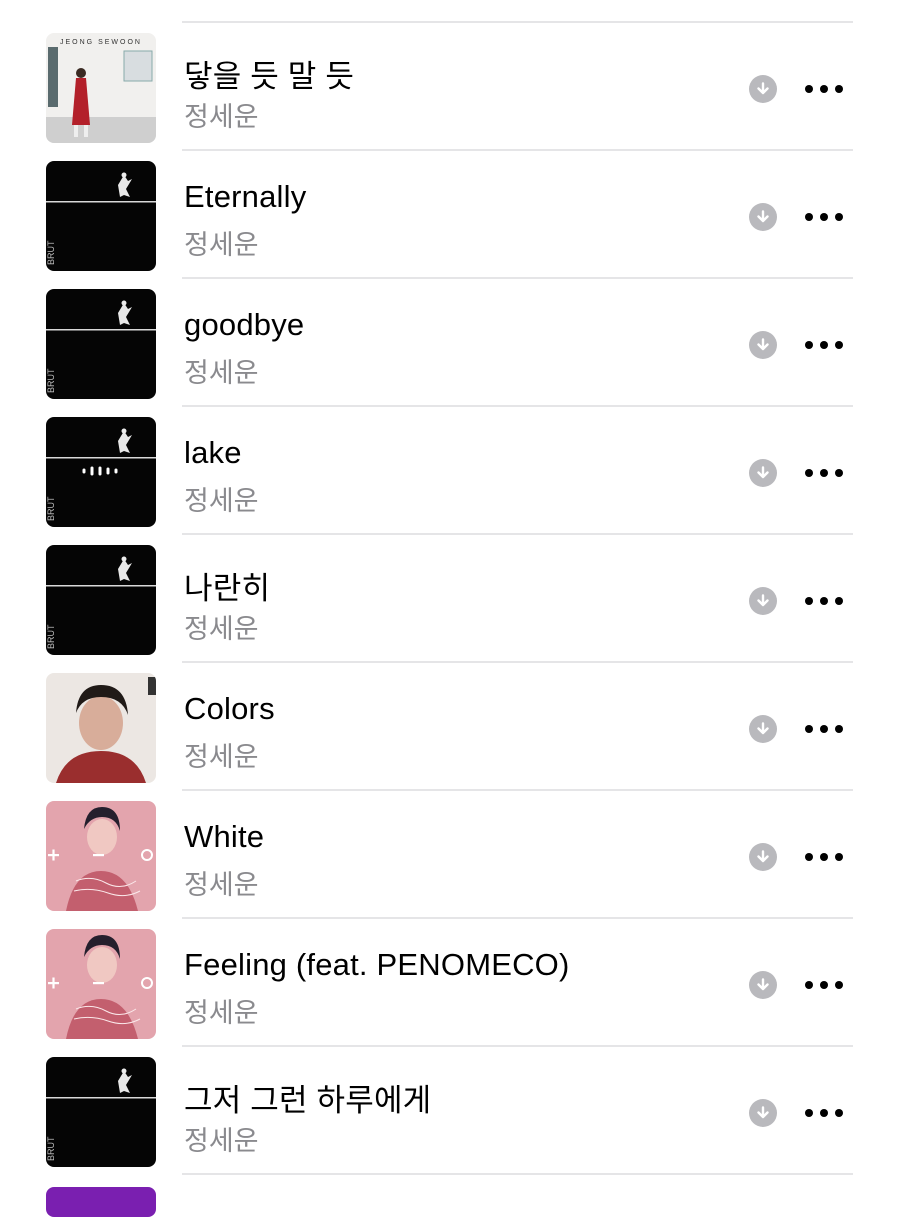 Image resolution: width=899 pixels, height=1217 pixels. I want to click on song-row: JEONG SEWOON 닿을 듯 말 듯 정세운, so click(449, 87).